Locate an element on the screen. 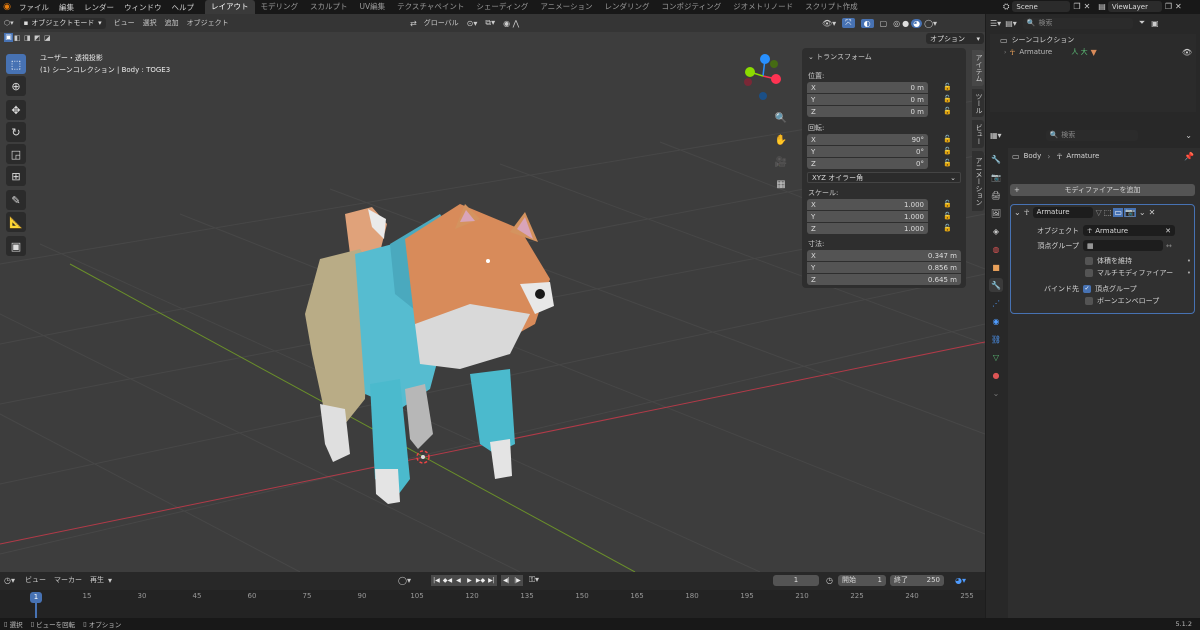 Image resolution: width=1200 pixels, height=630 pixels. render-display-icon: 📷 is located at coordinates (1129, 212).